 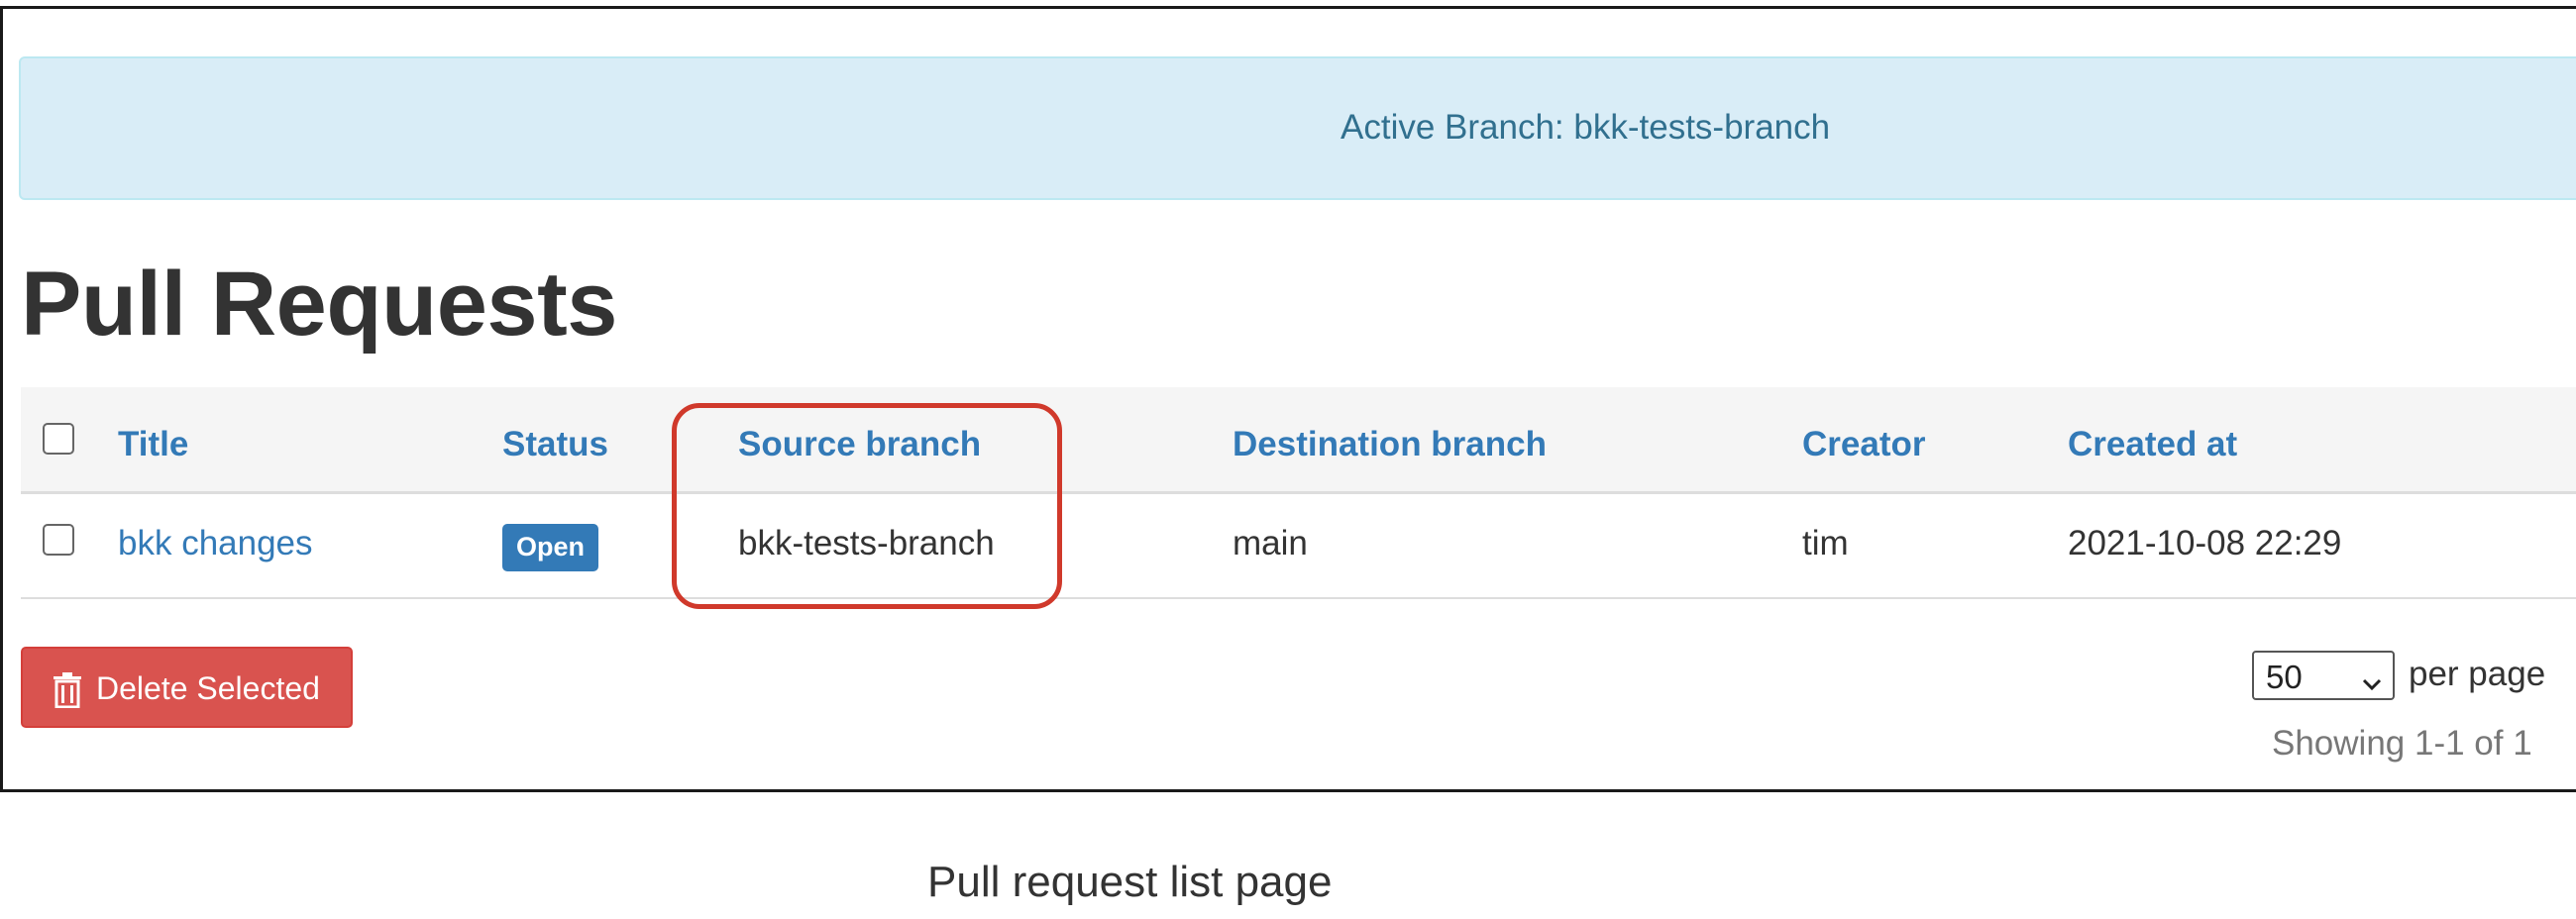 I want to click on trash-icon, so click(x=67, y=690).